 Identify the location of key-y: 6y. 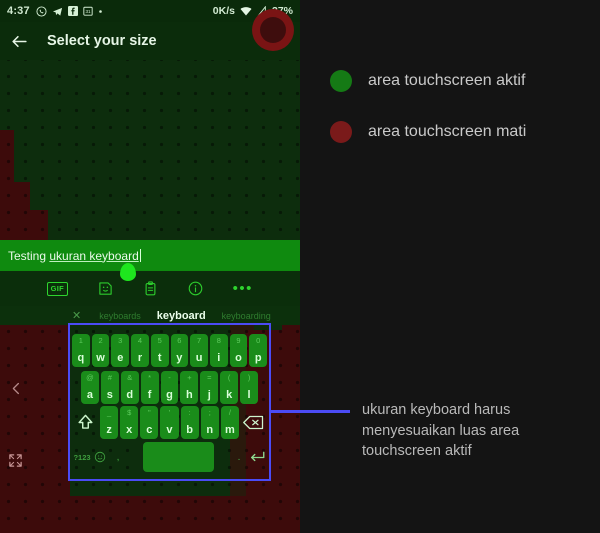
(179, 350).